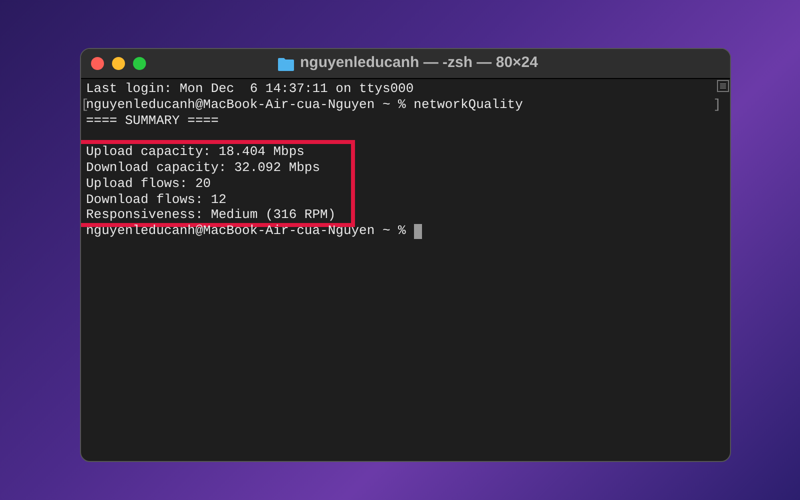  What do you see at coordinates (286, 63) in the screenshot?
I see `folder-icon` at bounding box center [286, 63].